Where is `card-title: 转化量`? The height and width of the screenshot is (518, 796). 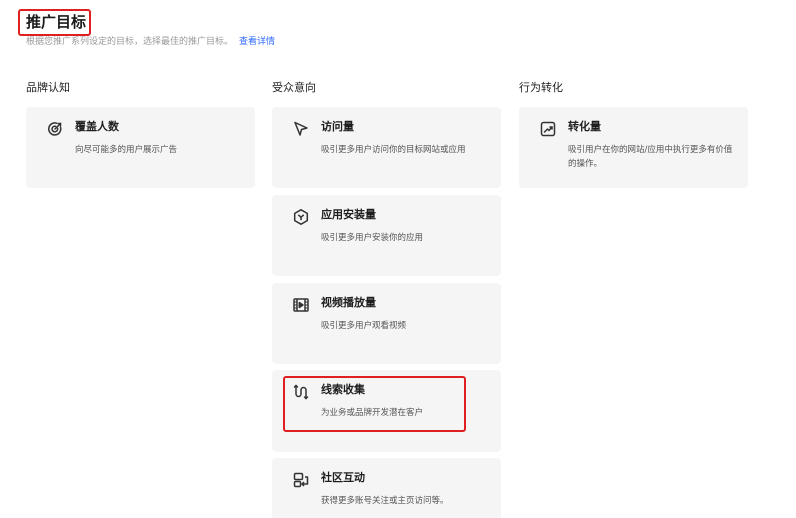 card-title: 转化量 is located at coordinates (584, 126).